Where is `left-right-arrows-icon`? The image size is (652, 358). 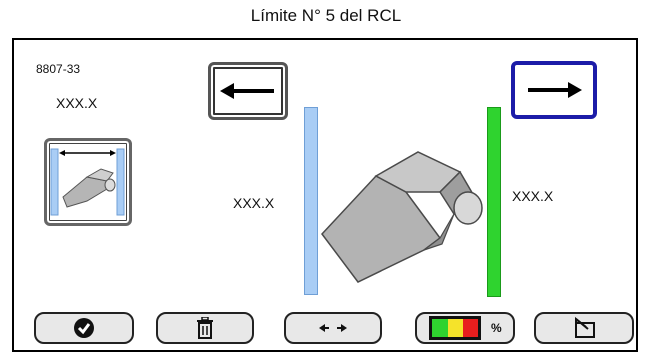 left-right-arrows-icon is located at coordinates (333, 328).